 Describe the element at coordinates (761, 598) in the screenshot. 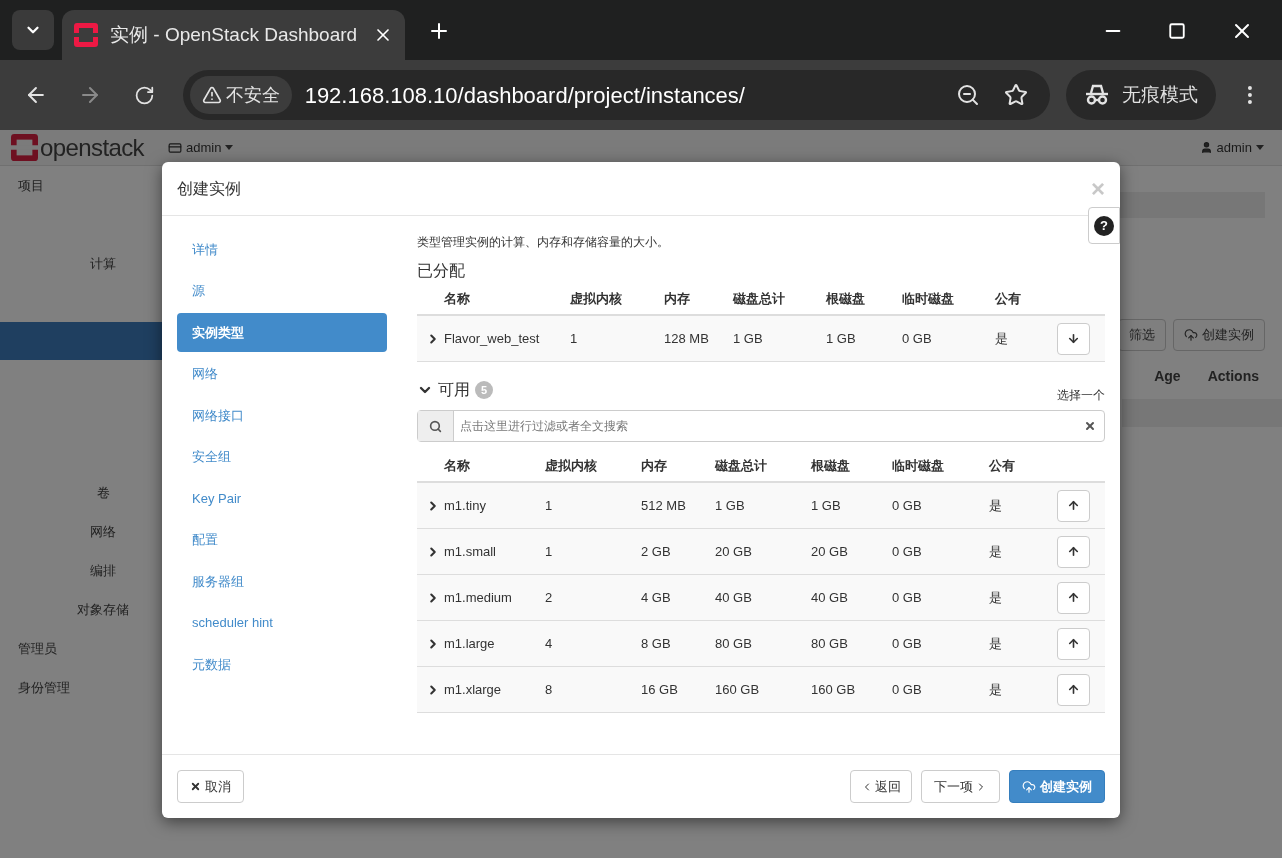

I see `flavor-row: m1.medium 2 4 GB 40 GB 40 GB 0 GB 是` at that location.